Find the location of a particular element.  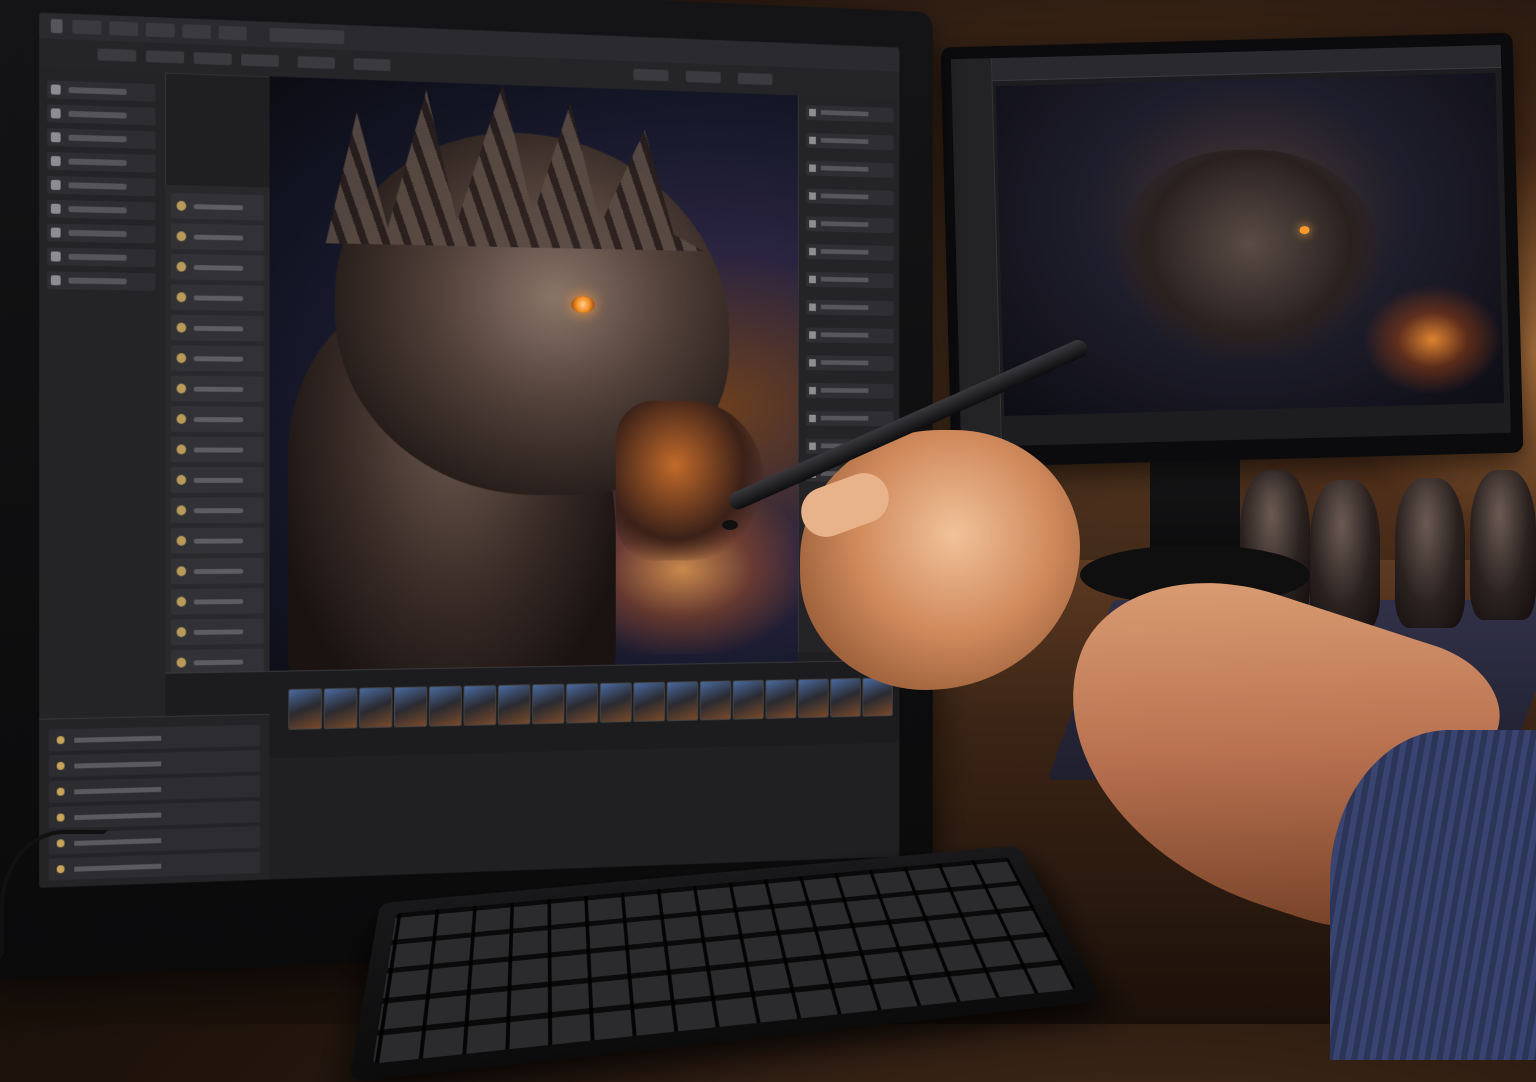

stylus-tip is located at coordinates (730, 525).